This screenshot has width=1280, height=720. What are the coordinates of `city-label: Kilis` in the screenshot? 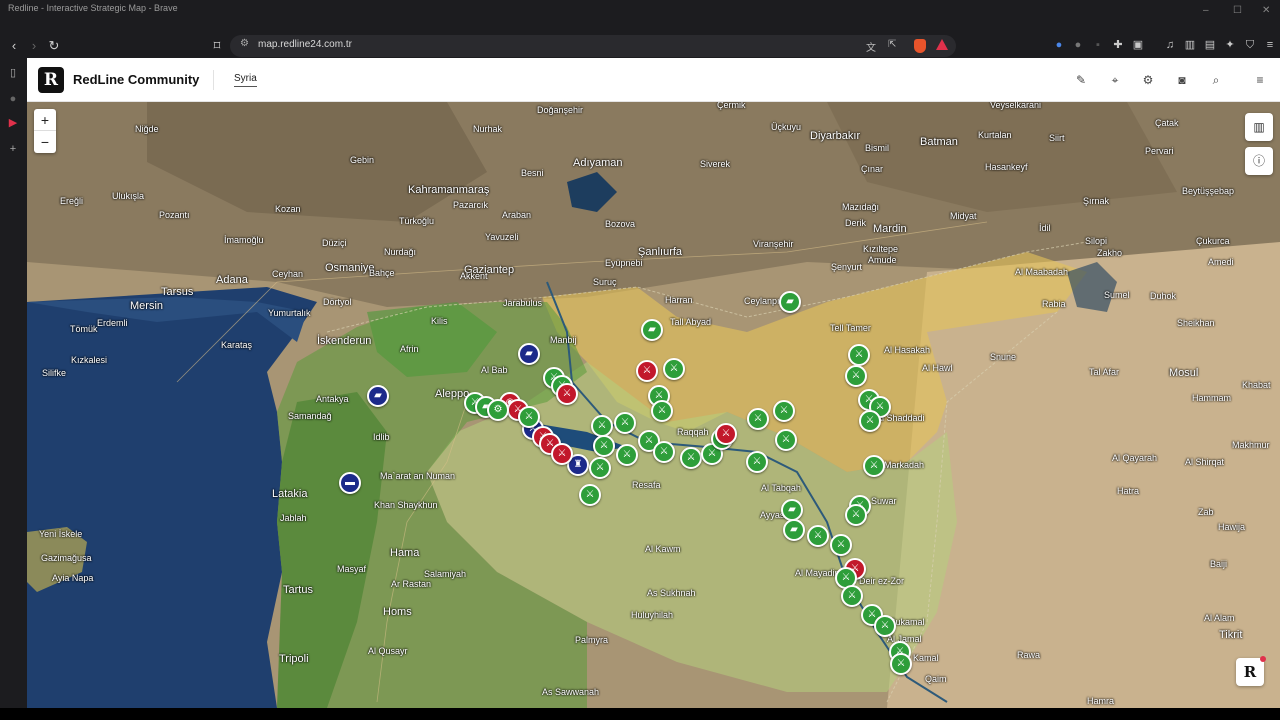 It's located at (439, 321).